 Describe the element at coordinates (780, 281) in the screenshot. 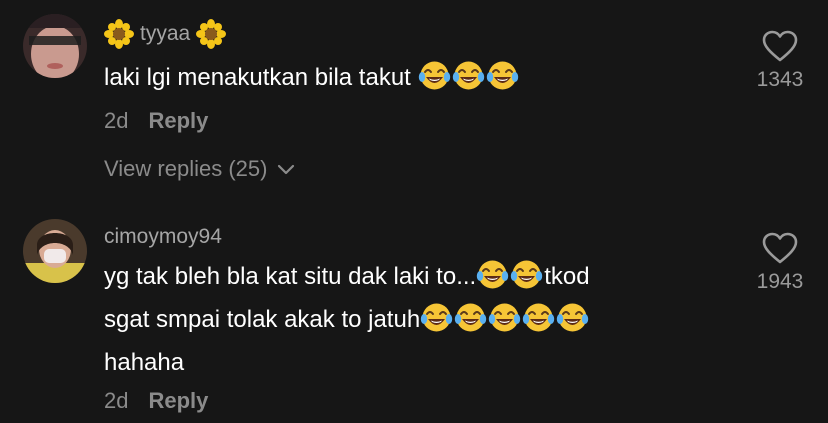

I see `like-count: 1943` at that location.